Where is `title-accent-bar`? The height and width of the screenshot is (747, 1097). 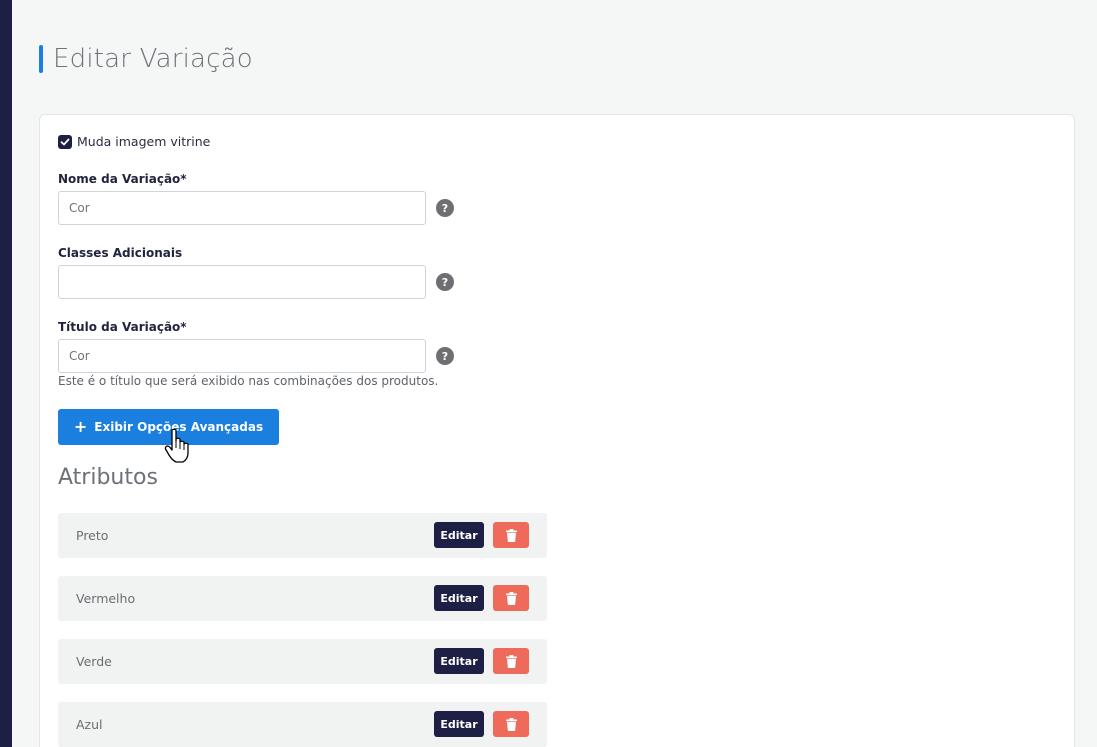 title-accent-bar is located at coordinates (41, 59).